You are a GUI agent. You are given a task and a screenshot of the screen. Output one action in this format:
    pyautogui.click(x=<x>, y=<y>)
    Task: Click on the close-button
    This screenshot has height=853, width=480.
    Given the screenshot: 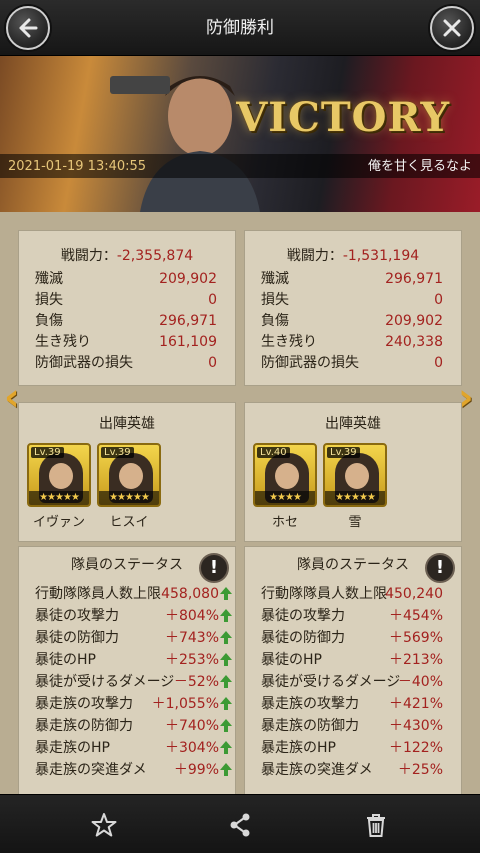 What is the action you would take?
    pyautogui.click(x=452, y=28)
    